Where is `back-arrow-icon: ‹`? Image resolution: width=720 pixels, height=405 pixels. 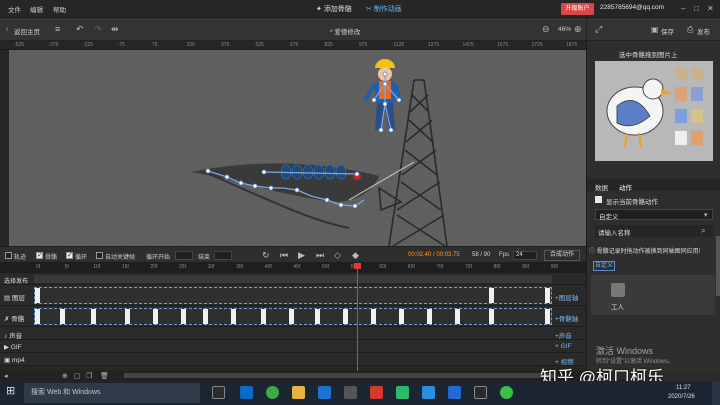
back-arrow-icon: ‹ is located at coordinates (7, 29).